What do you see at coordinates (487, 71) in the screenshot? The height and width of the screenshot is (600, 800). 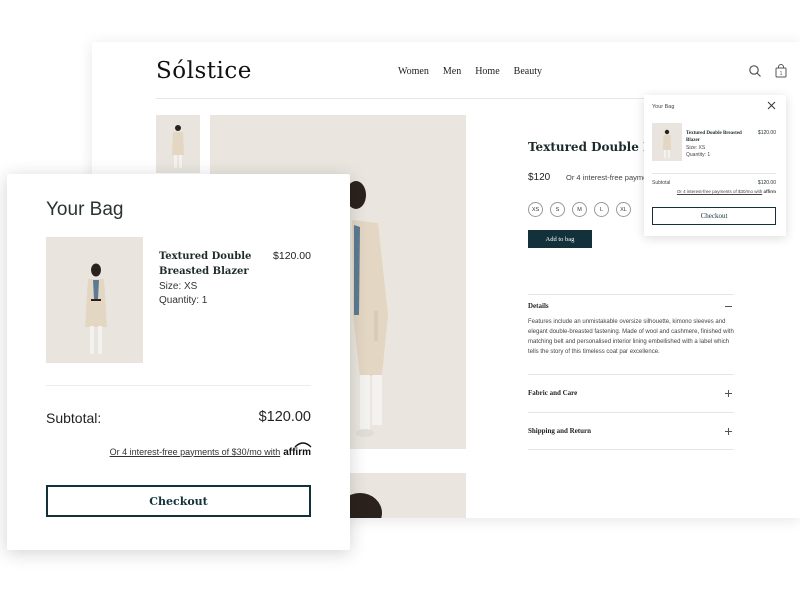 I see `nav-home: Home` at bounding box center [487, 71].